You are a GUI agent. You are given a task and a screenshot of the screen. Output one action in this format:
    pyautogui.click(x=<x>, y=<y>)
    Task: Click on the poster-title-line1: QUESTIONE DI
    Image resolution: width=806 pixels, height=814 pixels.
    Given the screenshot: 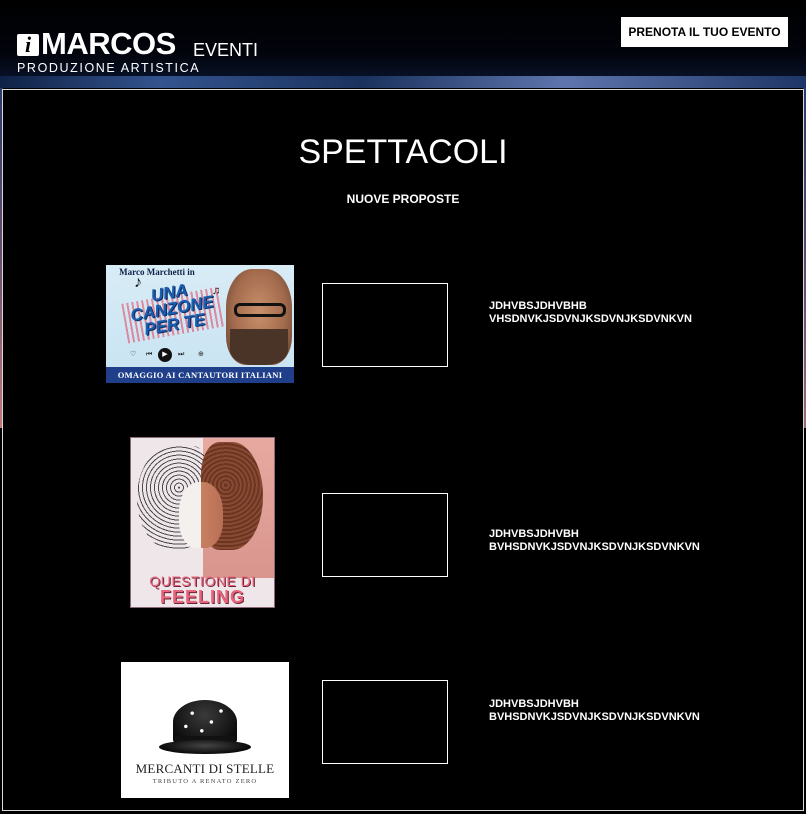 What is the action you would take?
    pyautogui.click(x=202, y=581)
    